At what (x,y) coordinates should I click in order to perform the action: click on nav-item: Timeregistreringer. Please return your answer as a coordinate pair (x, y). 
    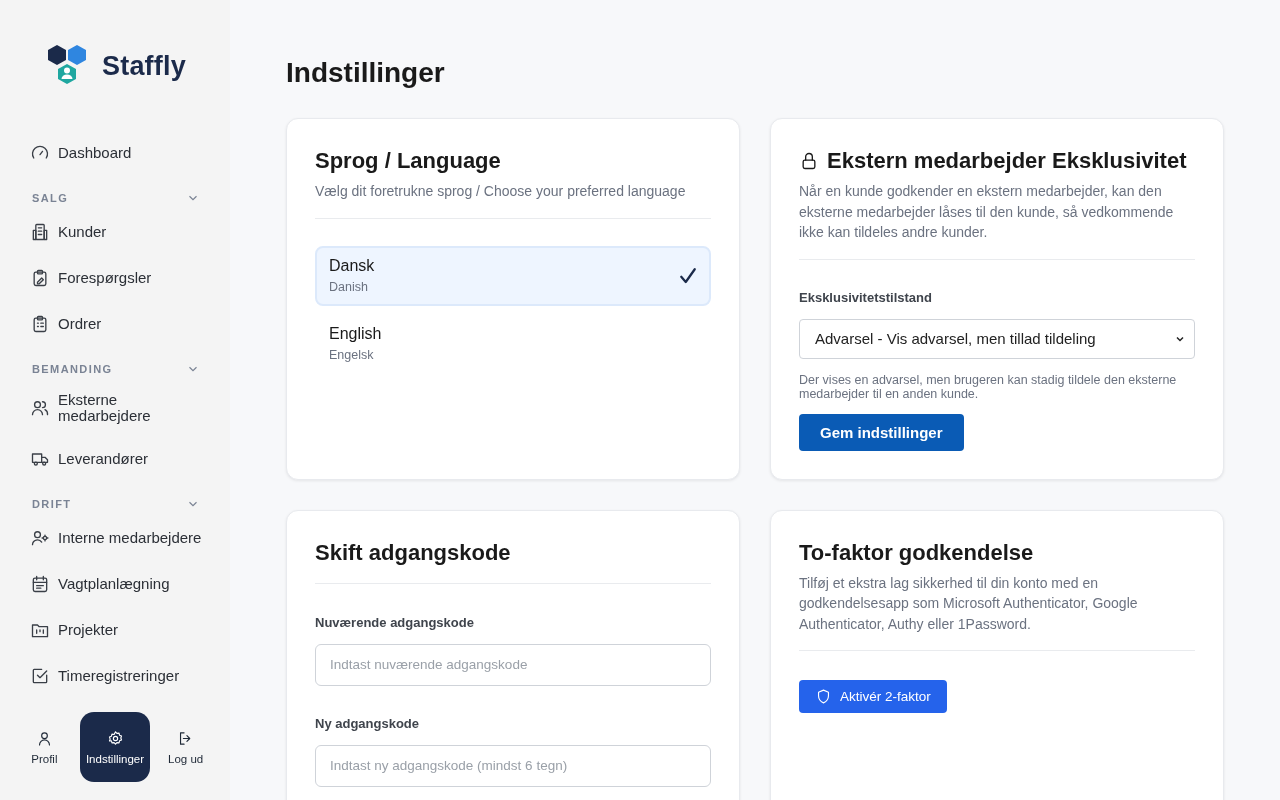
    Looking at the image, I should click on (115, 676).